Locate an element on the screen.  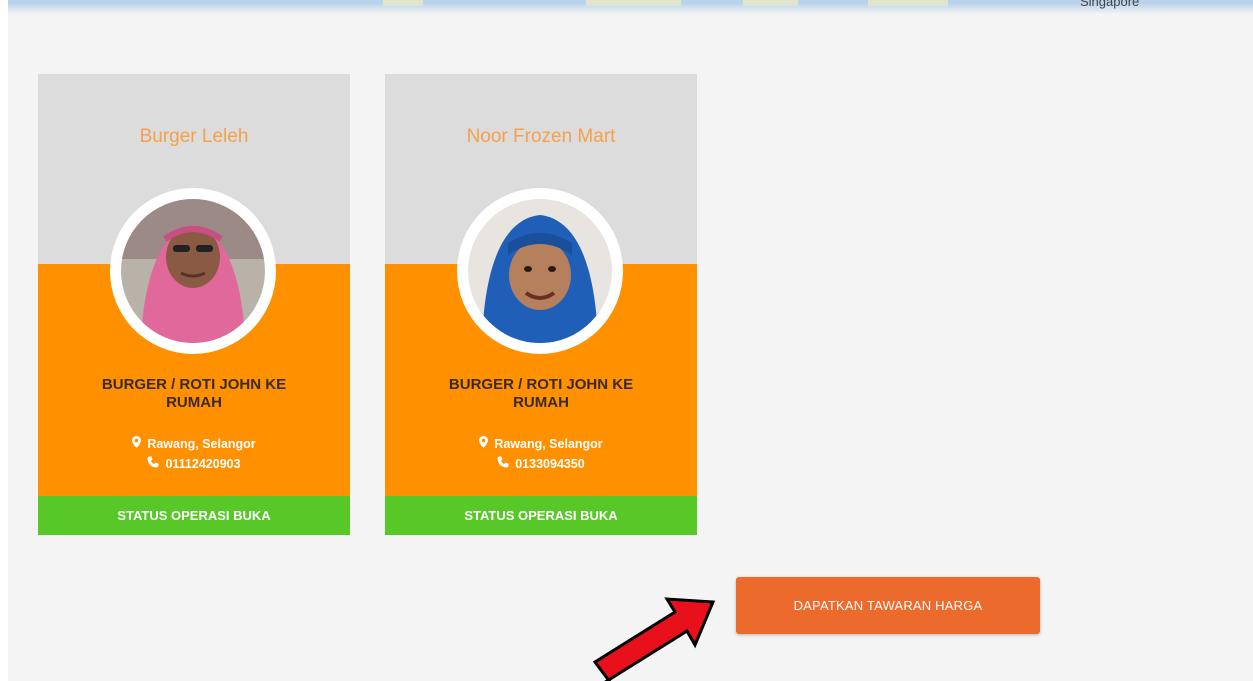
red-arrow-icon is located at coordinates (654, 639).